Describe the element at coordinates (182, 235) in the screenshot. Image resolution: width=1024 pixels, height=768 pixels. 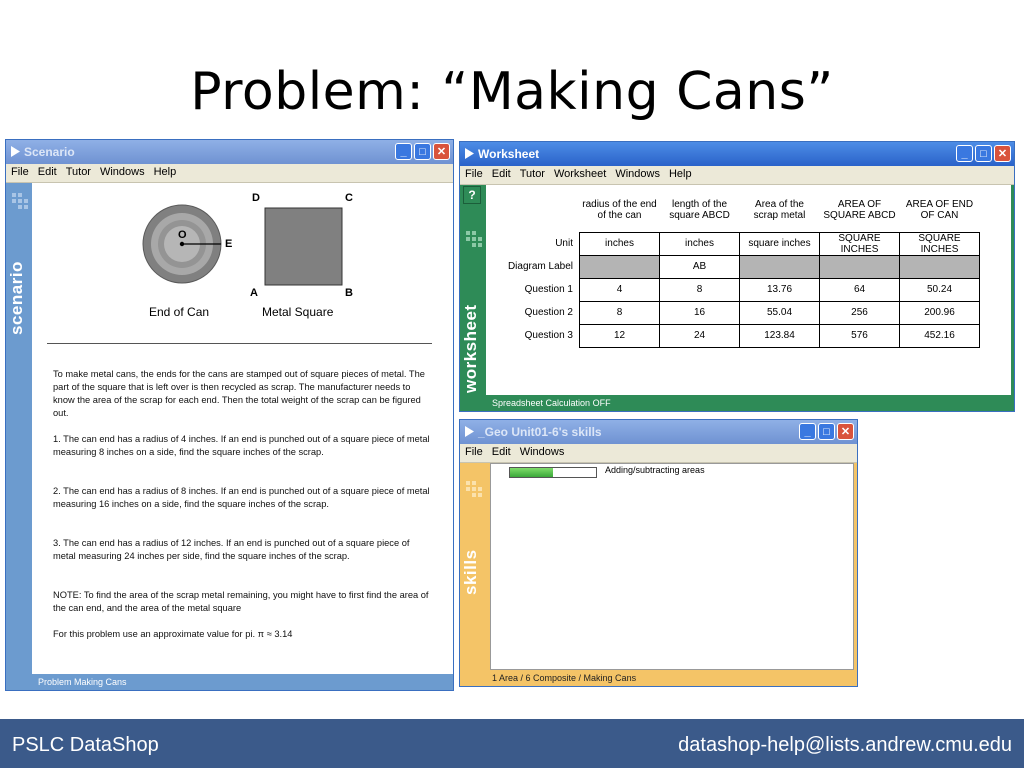
I see `label-o: O` at that location.